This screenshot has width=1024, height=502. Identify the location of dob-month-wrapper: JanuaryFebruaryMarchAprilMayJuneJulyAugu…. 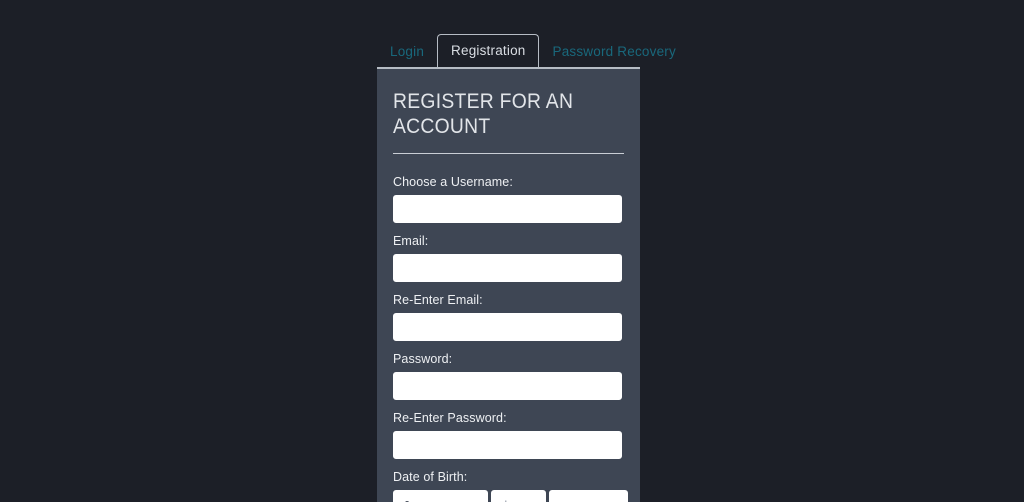
(440, 496).